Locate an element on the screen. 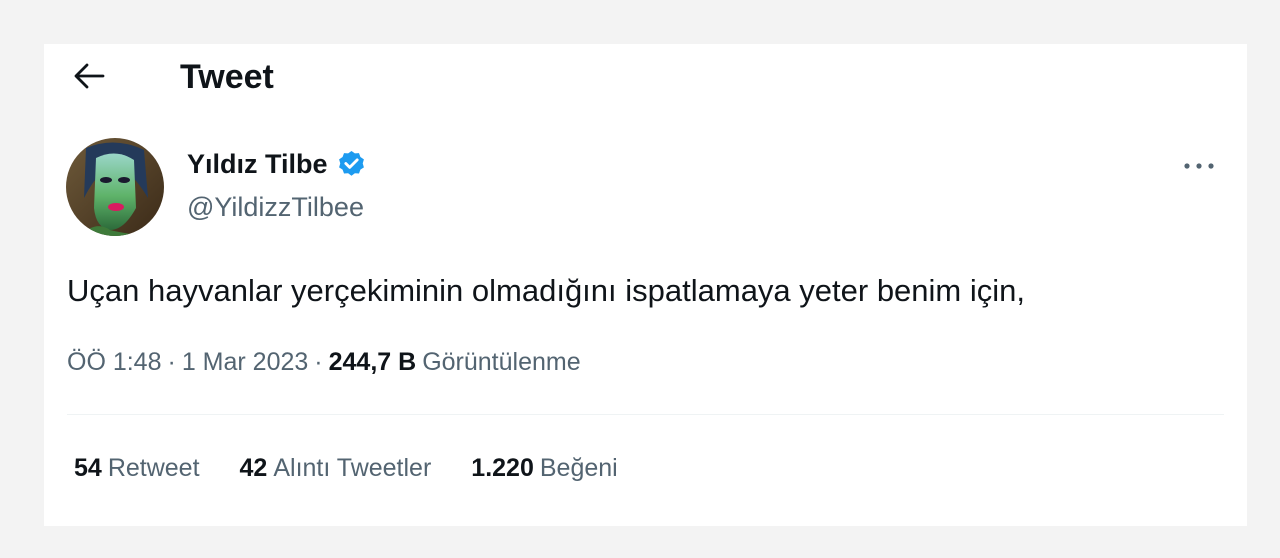 The height and width of the screenshot is (558, 1280). arrow-left-icon is located at coordinates (89, 78).